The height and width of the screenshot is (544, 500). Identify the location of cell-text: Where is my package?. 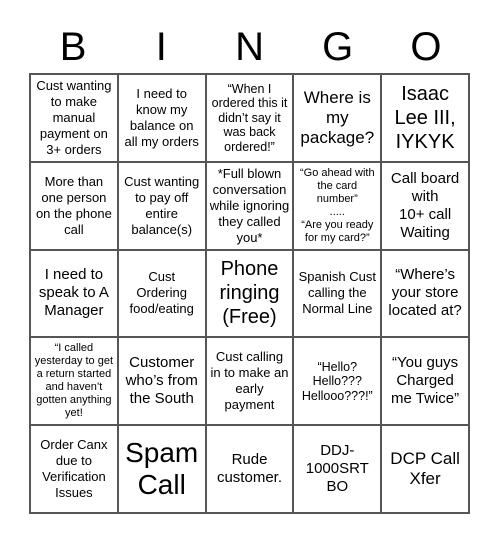
(337, 117).